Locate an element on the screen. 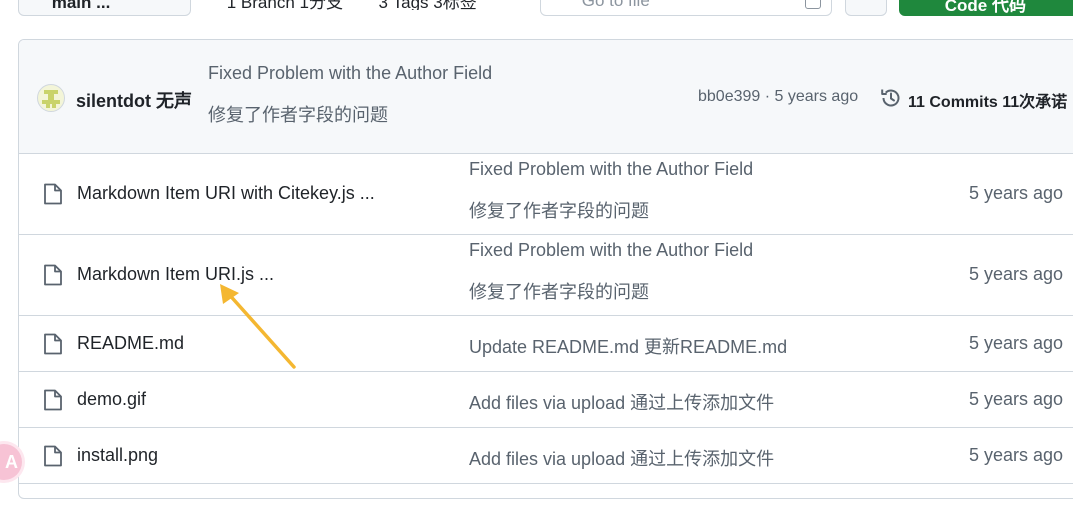 The image size is (1073, 507). code-button-label: Code 代码 is located at coordinates (985, 7).